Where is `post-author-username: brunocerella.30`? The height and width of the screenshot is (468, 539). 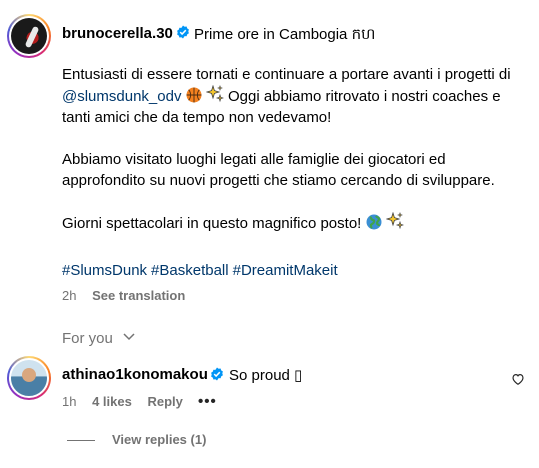 post-author-username: brunocerella.30 is located at coordinates (117, 33).